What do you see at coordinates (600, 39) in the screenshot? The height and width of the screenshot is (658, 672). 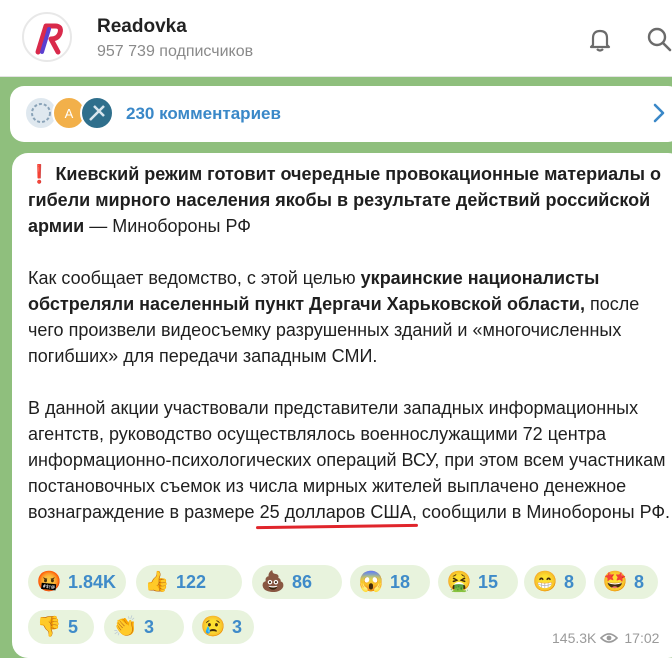 I see `bell-icon` at bounding box center [600, 39].